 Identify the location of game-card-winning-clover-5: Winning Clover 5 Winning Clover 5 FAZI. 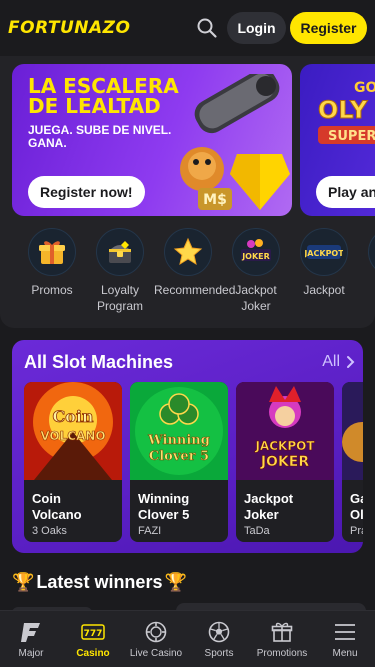
(179, 462).